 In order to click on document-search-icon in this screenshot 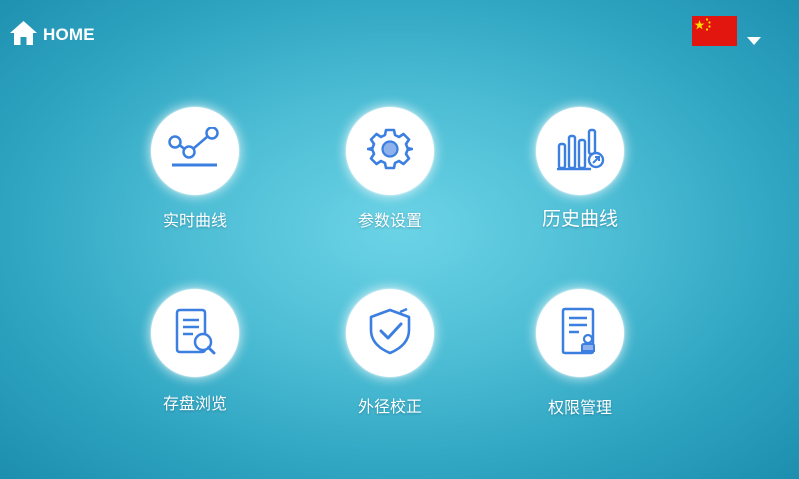, I will do `click(195, 333)`.